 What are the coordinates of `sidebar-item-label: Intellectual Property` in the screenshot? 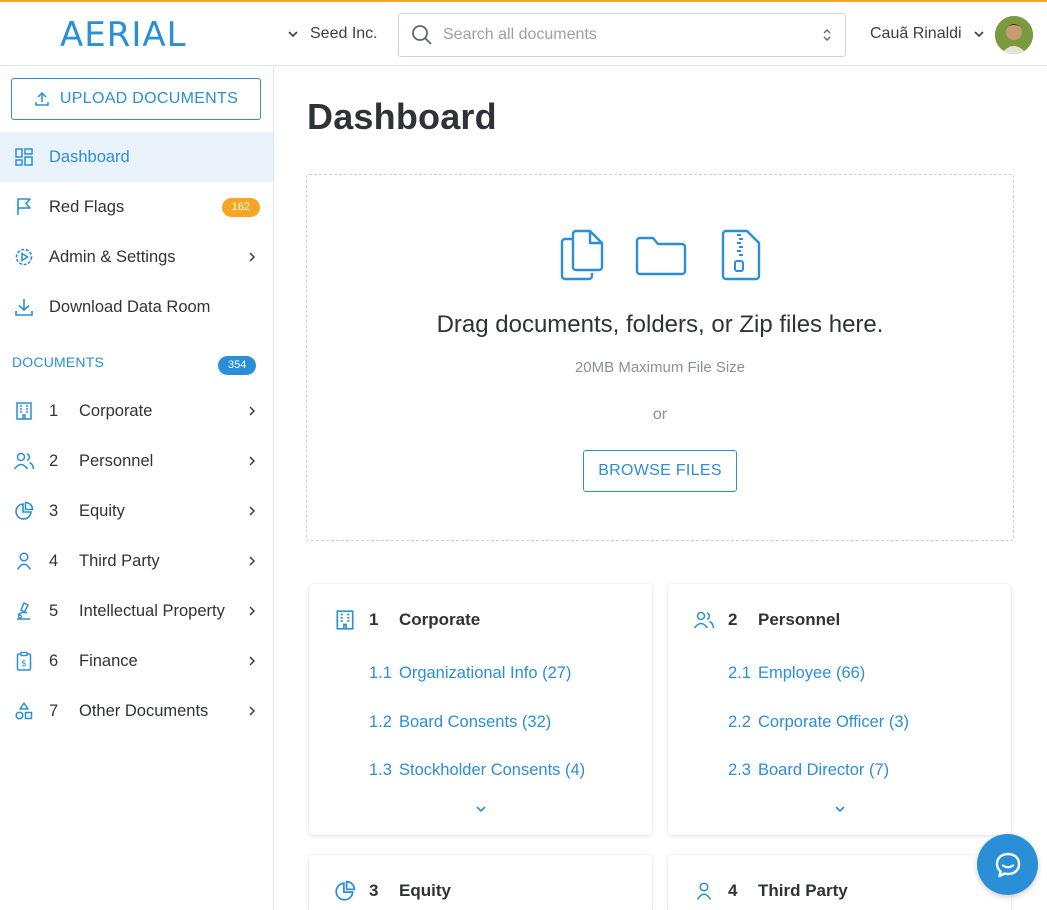 It's located at (152, 610).